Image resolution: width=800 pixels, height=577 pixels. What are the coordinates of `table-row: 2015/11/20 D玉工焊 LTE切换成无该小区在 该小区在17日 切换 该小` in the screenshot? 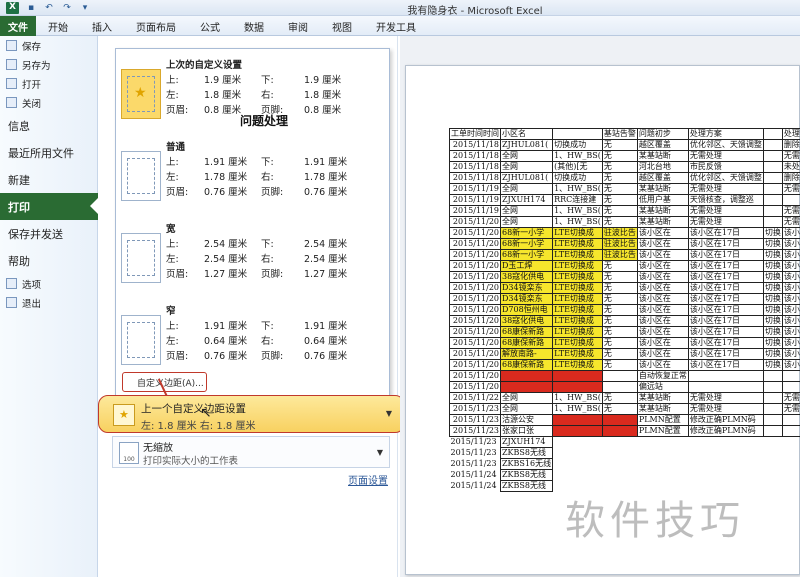 It's located at (624, 266).